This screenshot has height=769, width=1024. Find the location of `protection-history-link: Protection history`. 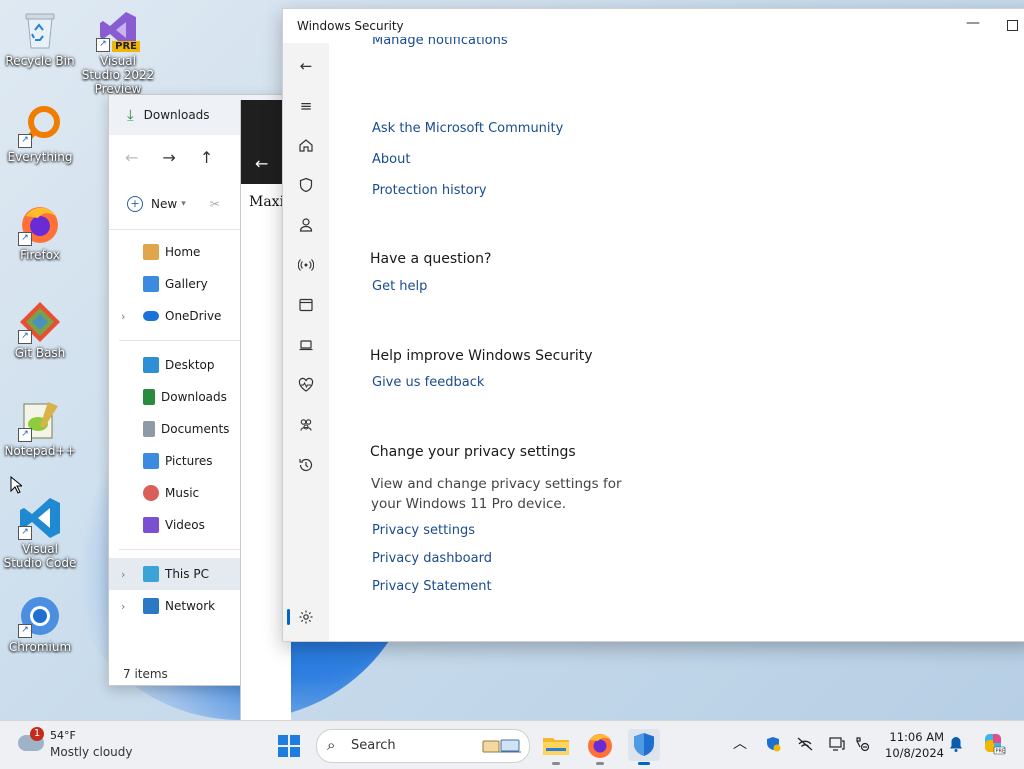

protection-history-link: Protection history is located at coordinates (429, 190).